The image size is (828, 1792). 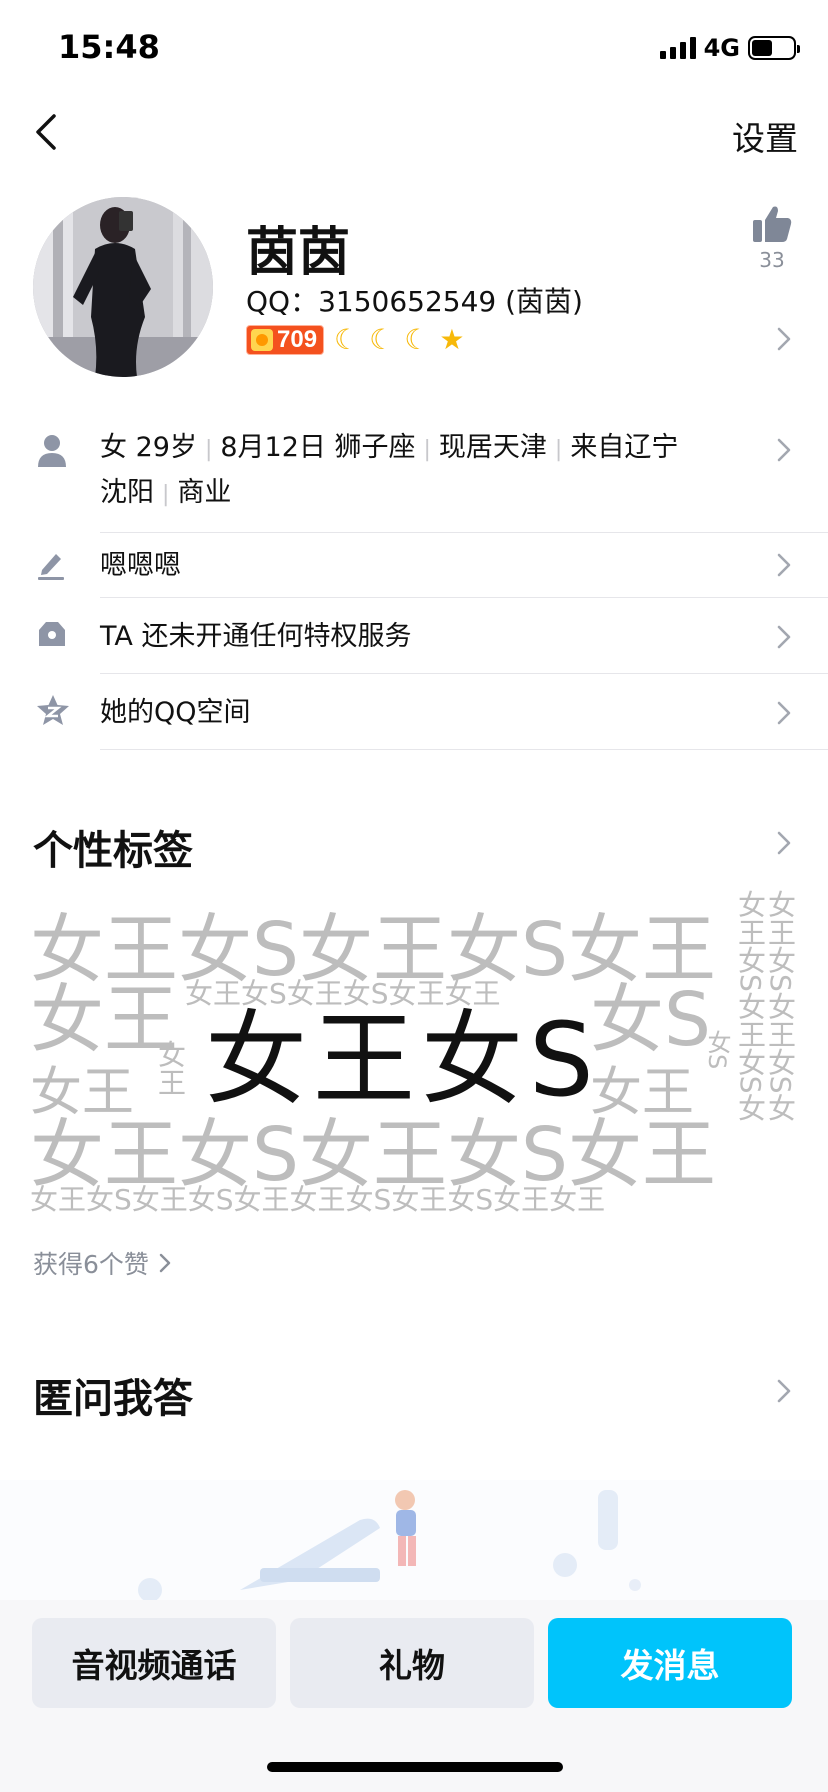 What do you see at coordinates (318, 1199) in the screenshot?
I see `tag-line-small: 女王女S女王女S女王女王女S女王女S女王女王` at bounding box center [318, 1199].